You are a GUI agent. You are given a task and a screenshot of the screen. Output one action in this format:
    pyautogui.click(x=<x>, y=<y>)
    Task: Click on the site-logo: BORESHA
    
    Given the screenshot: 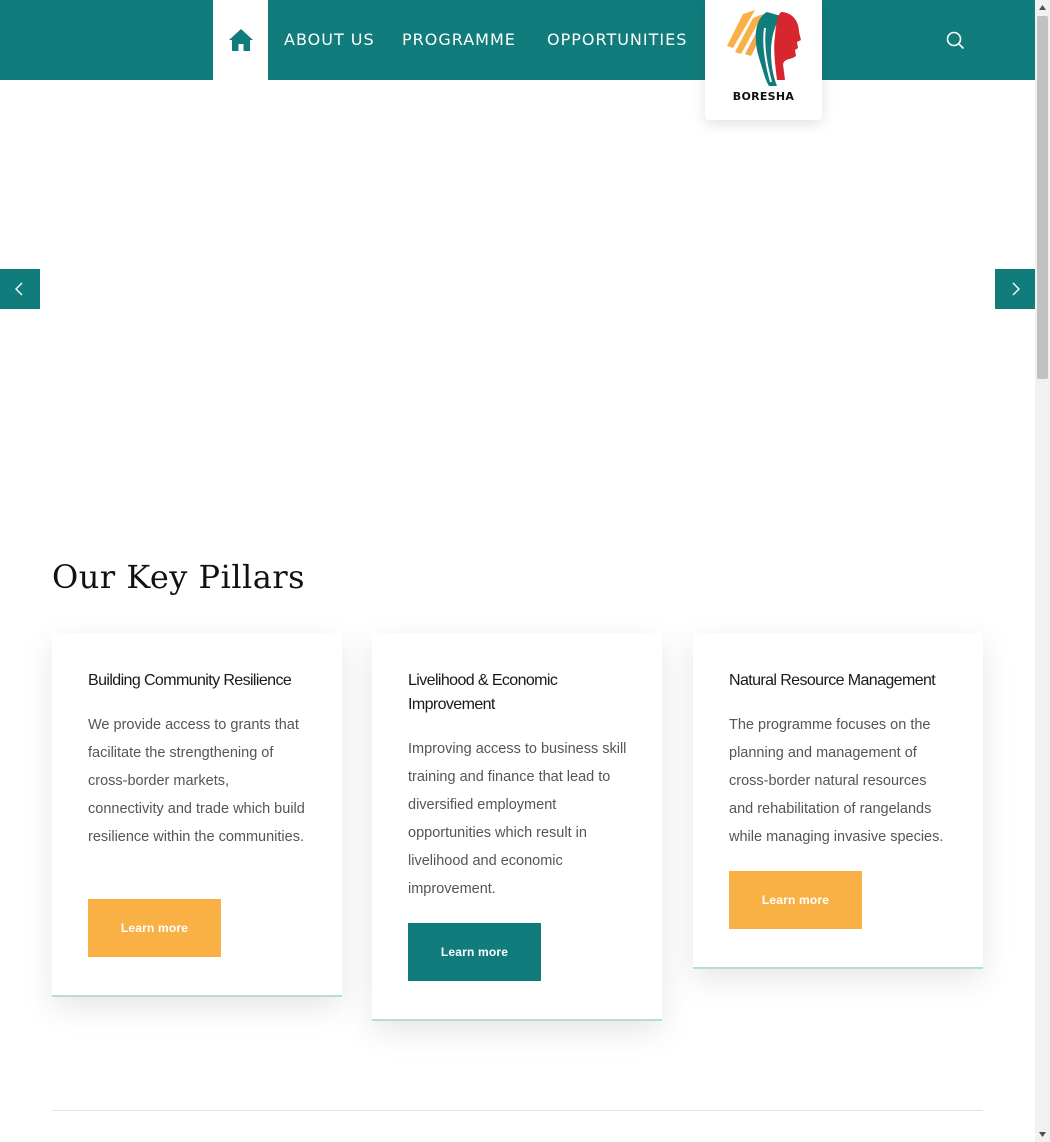 What is the action you would take?
    pyautogui.click(x=763, y=60)
    